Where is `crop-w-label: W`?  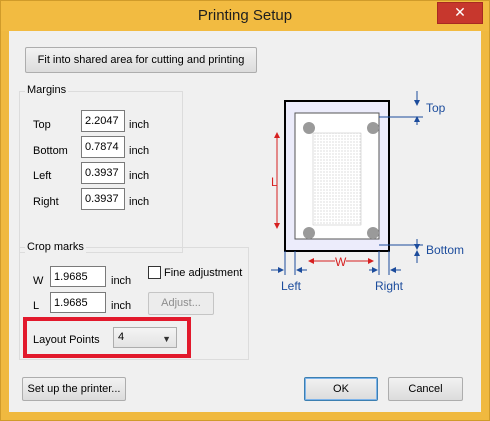 crop-w-label: W is located at coordinates (38, 281).